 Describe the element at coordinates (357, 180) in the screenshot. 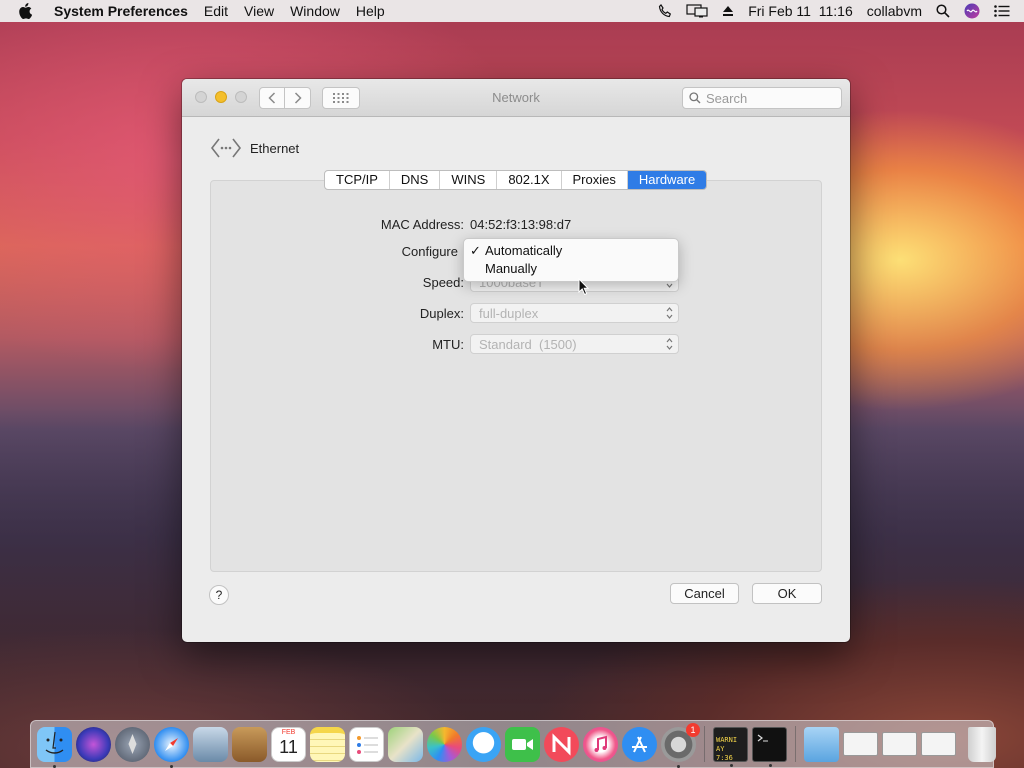

I see `tab-tcpip: TCP/IP` at that location.